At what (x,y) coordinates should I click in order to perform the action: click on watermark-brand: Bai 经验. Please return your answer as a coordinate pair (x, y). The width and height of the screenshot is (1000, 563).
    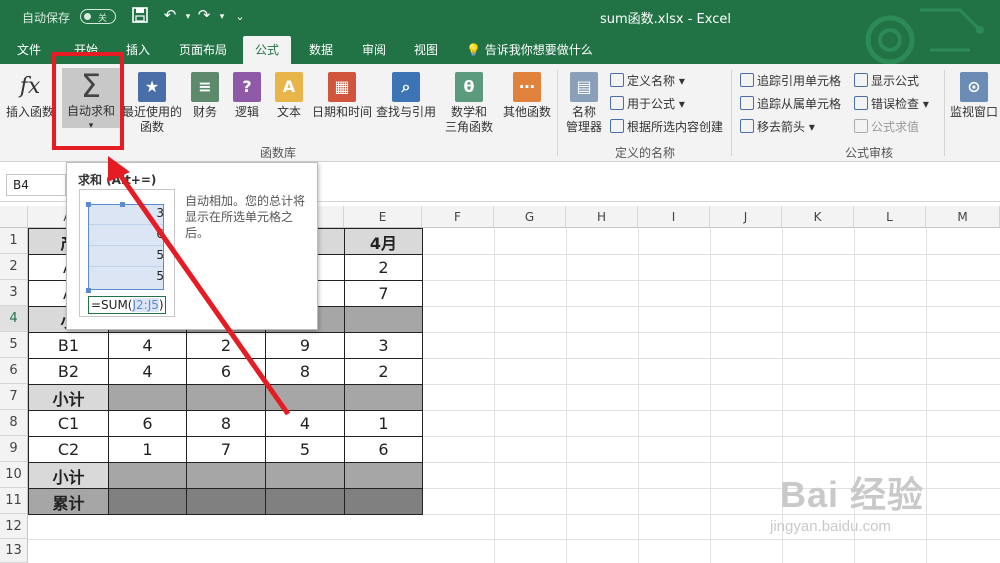
    Looking at the image, I should click on (852, 494).